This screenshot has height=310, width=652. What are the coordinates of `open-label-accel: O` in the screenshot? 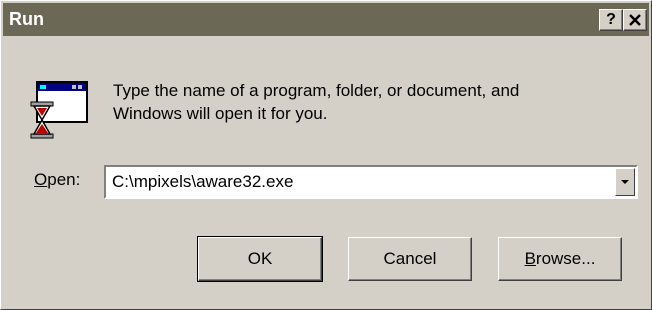 It's located at (41, 179).